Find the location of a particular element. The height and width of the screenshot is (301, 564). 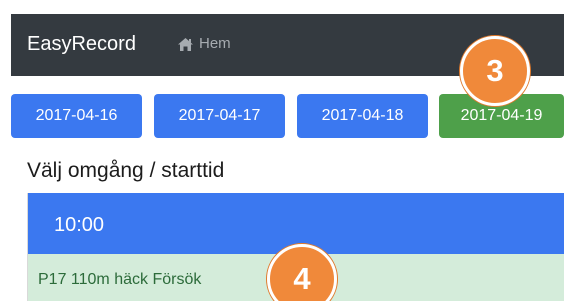

brand-link: EasyRecord is located at coordinates (81, 44).